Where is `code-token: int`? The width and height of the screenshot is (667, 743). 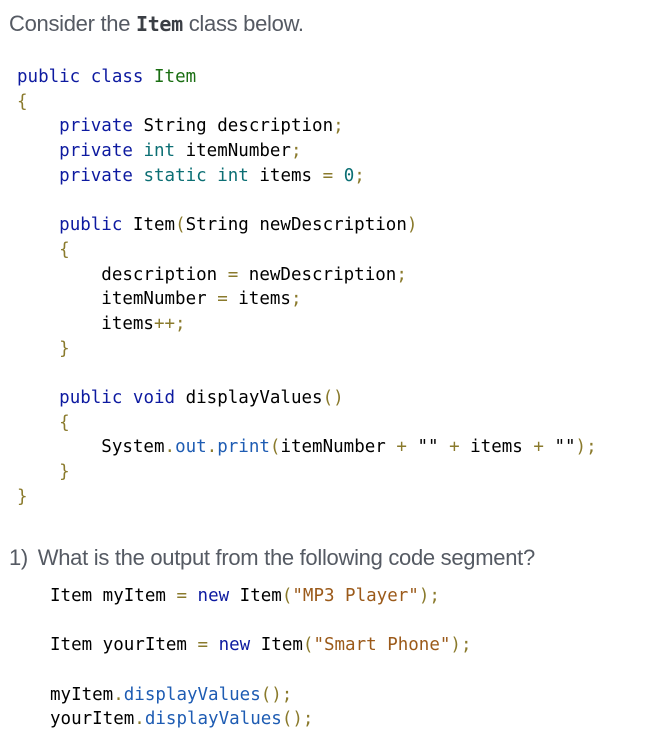 code-token: int is located at coordinates (159, 151).